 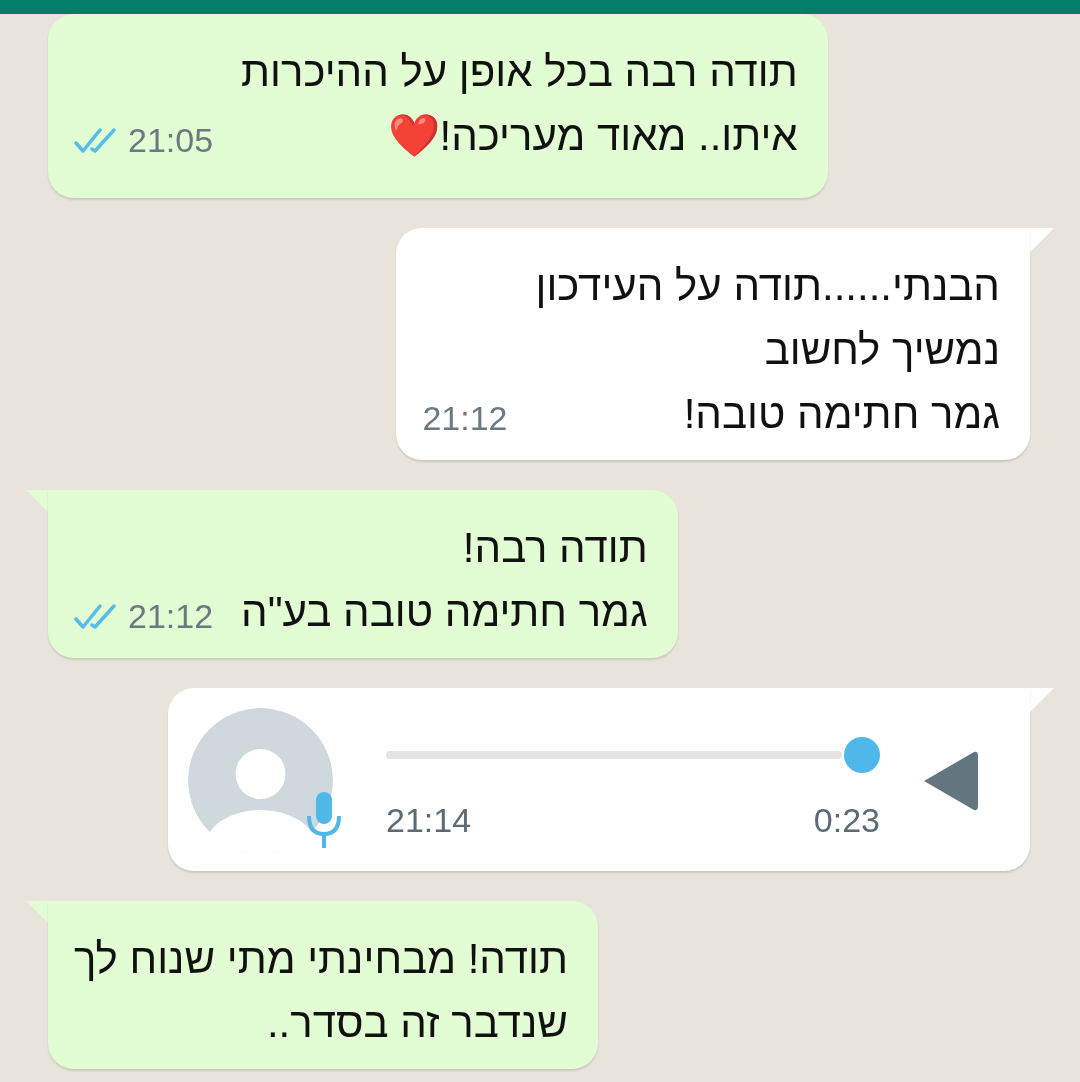 I want to click on audio-duration: 0:23, so click(x=846, y=820).